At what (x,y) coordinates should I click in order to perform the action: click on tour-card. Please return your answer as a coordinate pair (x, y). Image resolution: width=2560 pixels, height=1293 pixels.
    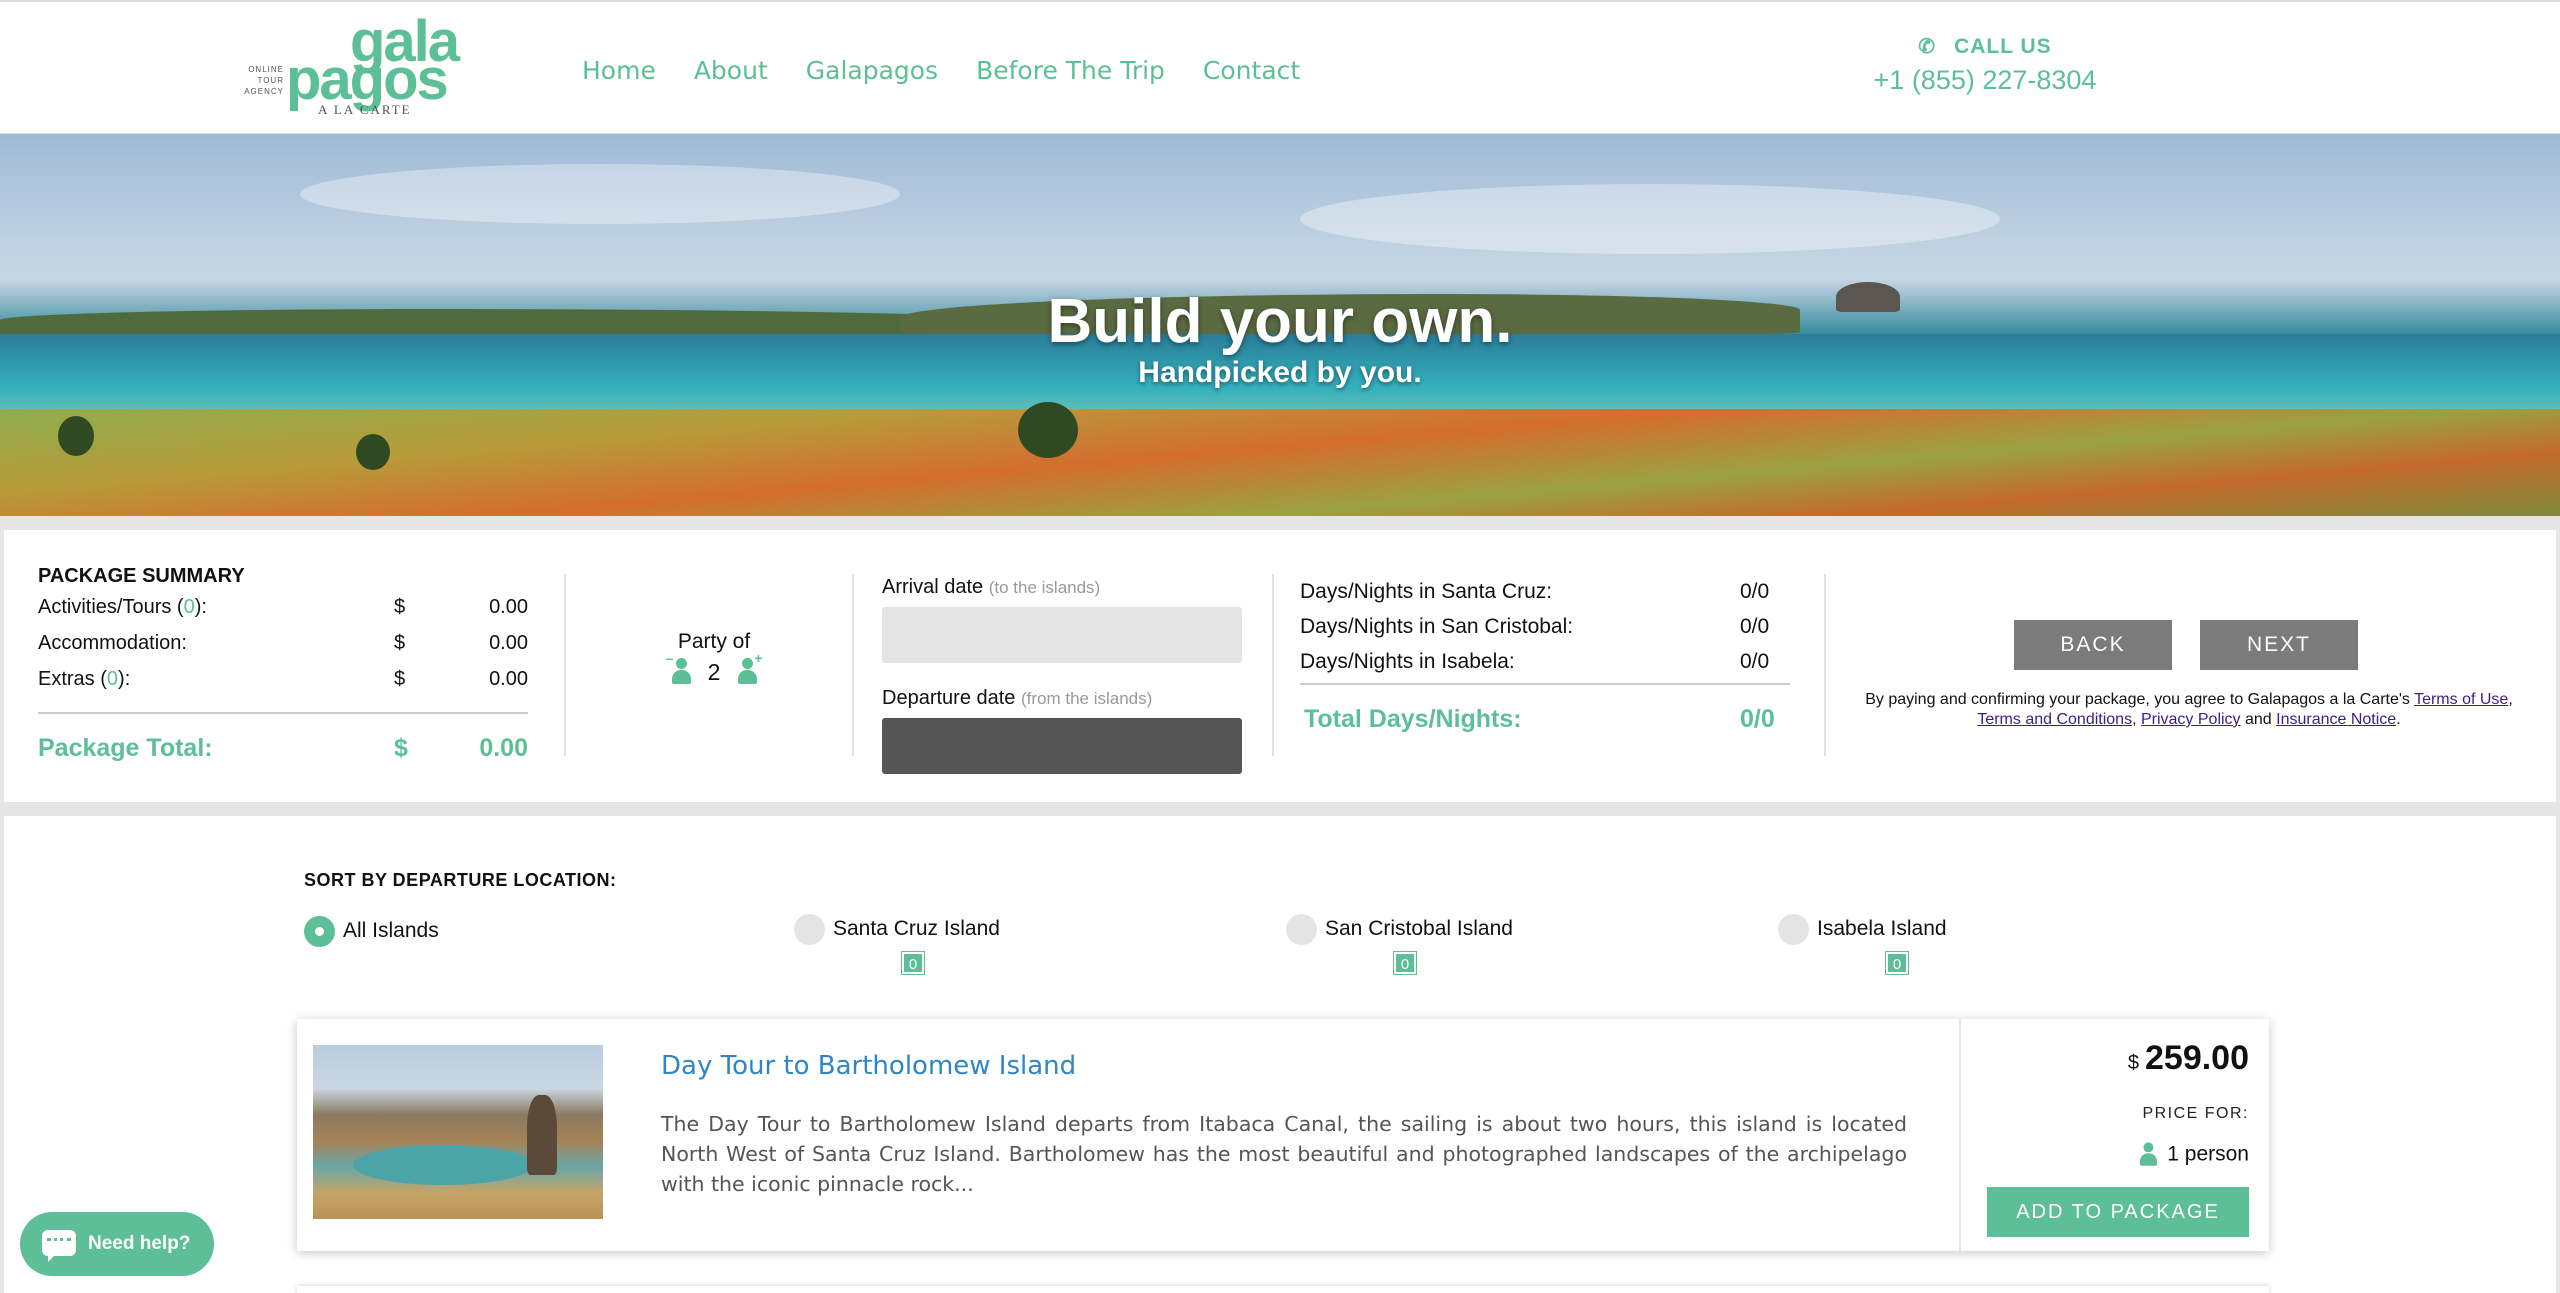
    Looking at the image, I should click on (1283, 1289).